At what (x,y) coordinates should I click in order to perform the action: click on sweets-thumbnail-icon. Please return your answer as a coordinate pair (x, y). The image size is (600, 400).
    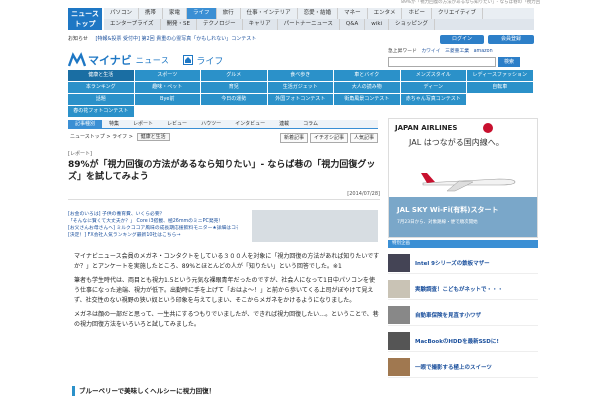
    Looking at the image, I should click on (399, 366).